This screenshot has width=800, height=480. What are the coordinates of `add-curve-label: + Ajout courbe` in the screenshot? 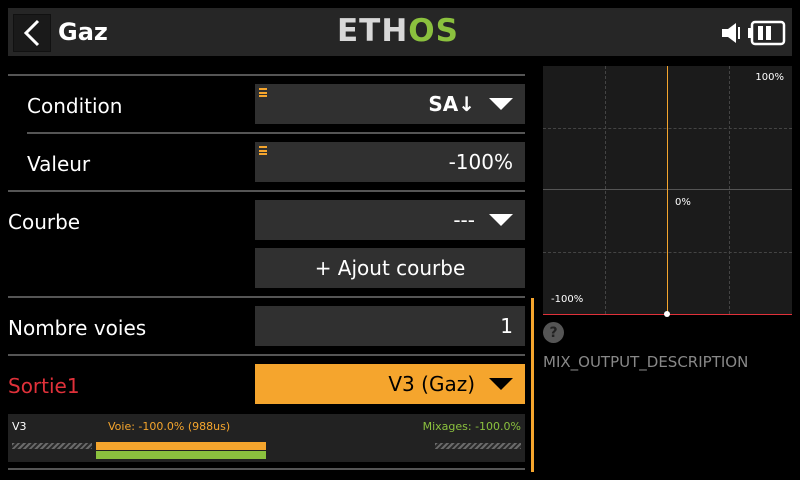 It's located at (390, 268).